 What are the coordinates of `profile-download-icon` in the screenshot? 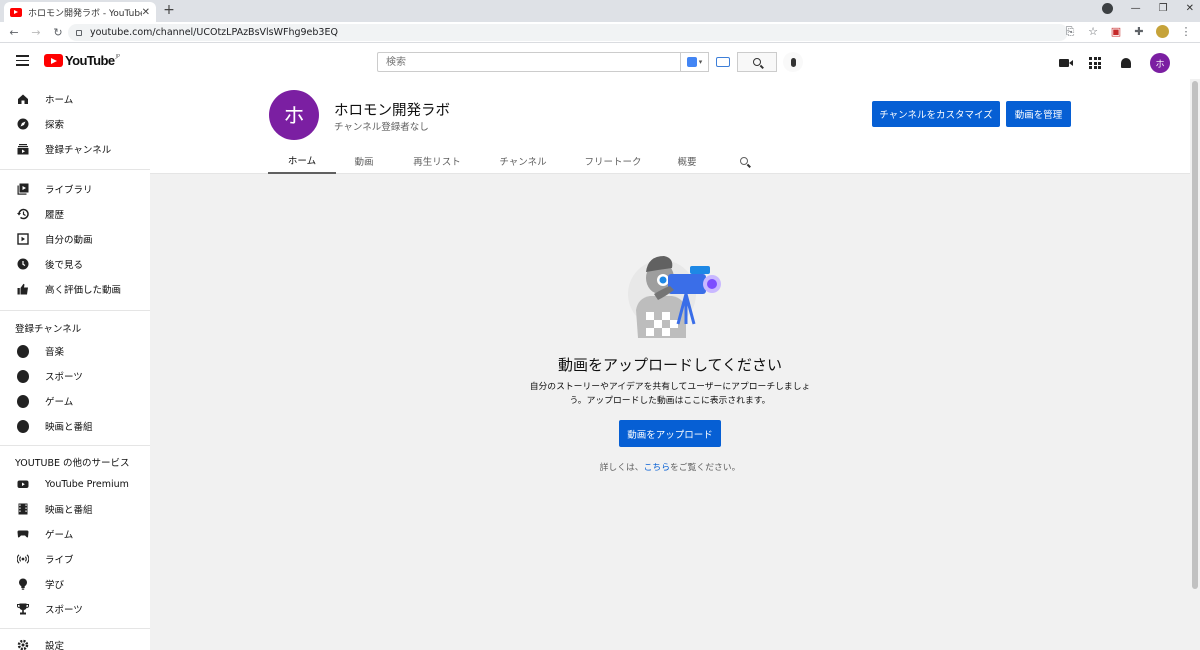 It's located at (1107, 8).